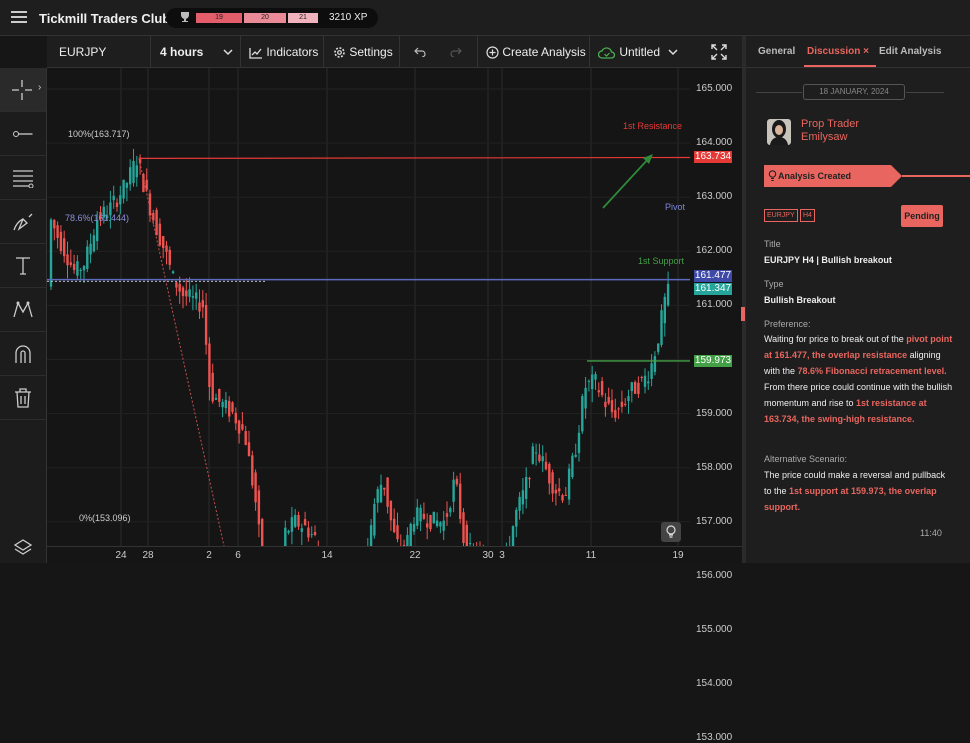 This screenshot has width=970, height=743. What do you see at coordinates (772, 244) in the screenshot?
I see `title-label: Title` at bounding box center [772, 244].